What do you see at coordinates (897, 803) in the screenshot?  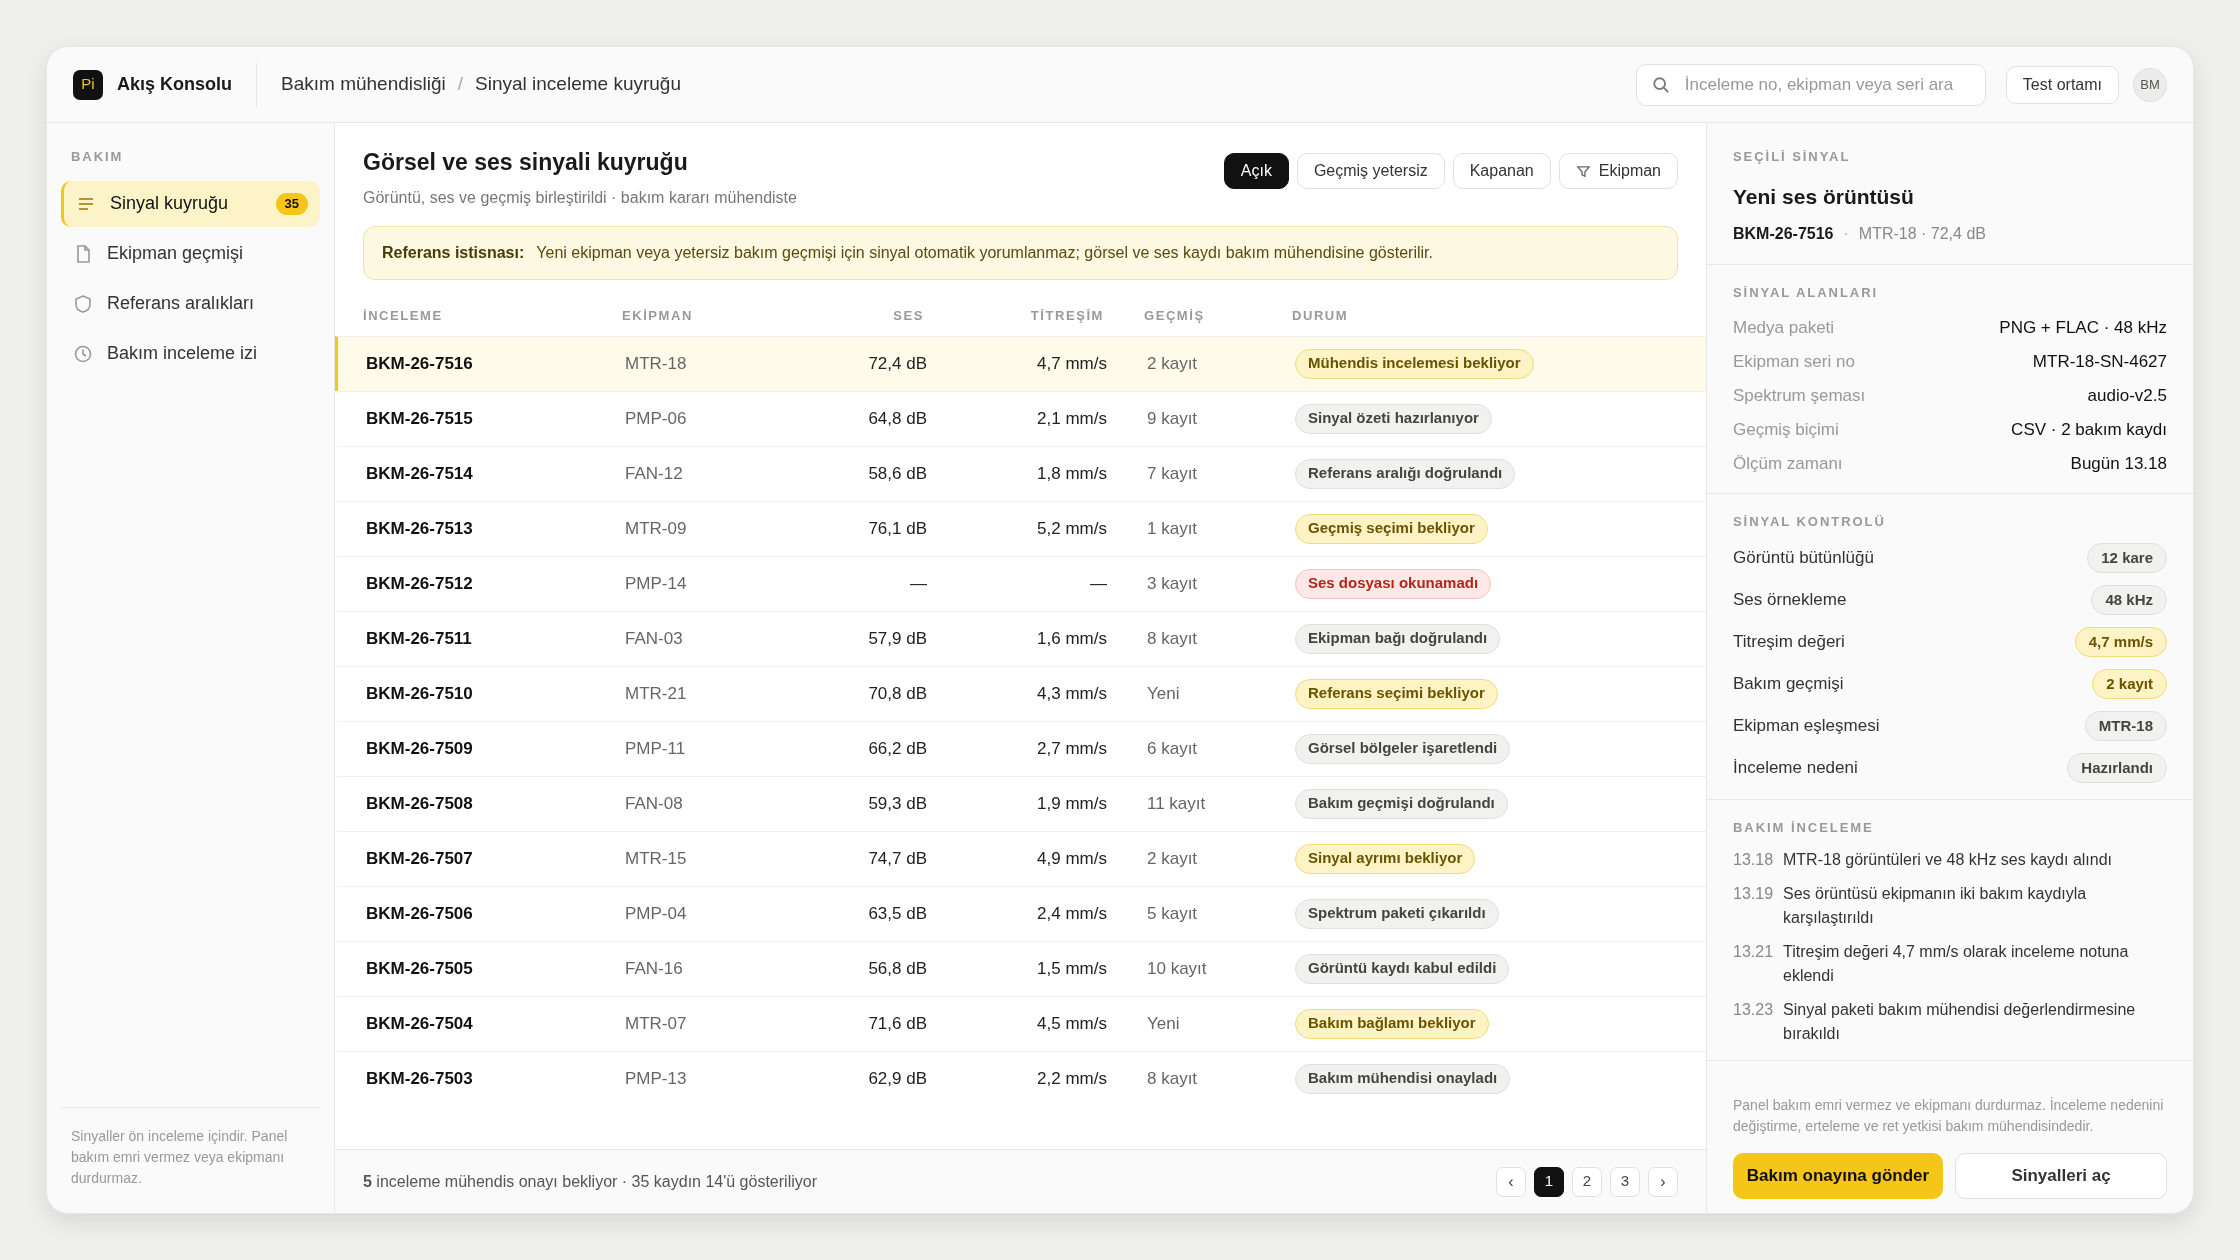 I see `table-cell: 59,3 dB` at bounding box center [897, 803].